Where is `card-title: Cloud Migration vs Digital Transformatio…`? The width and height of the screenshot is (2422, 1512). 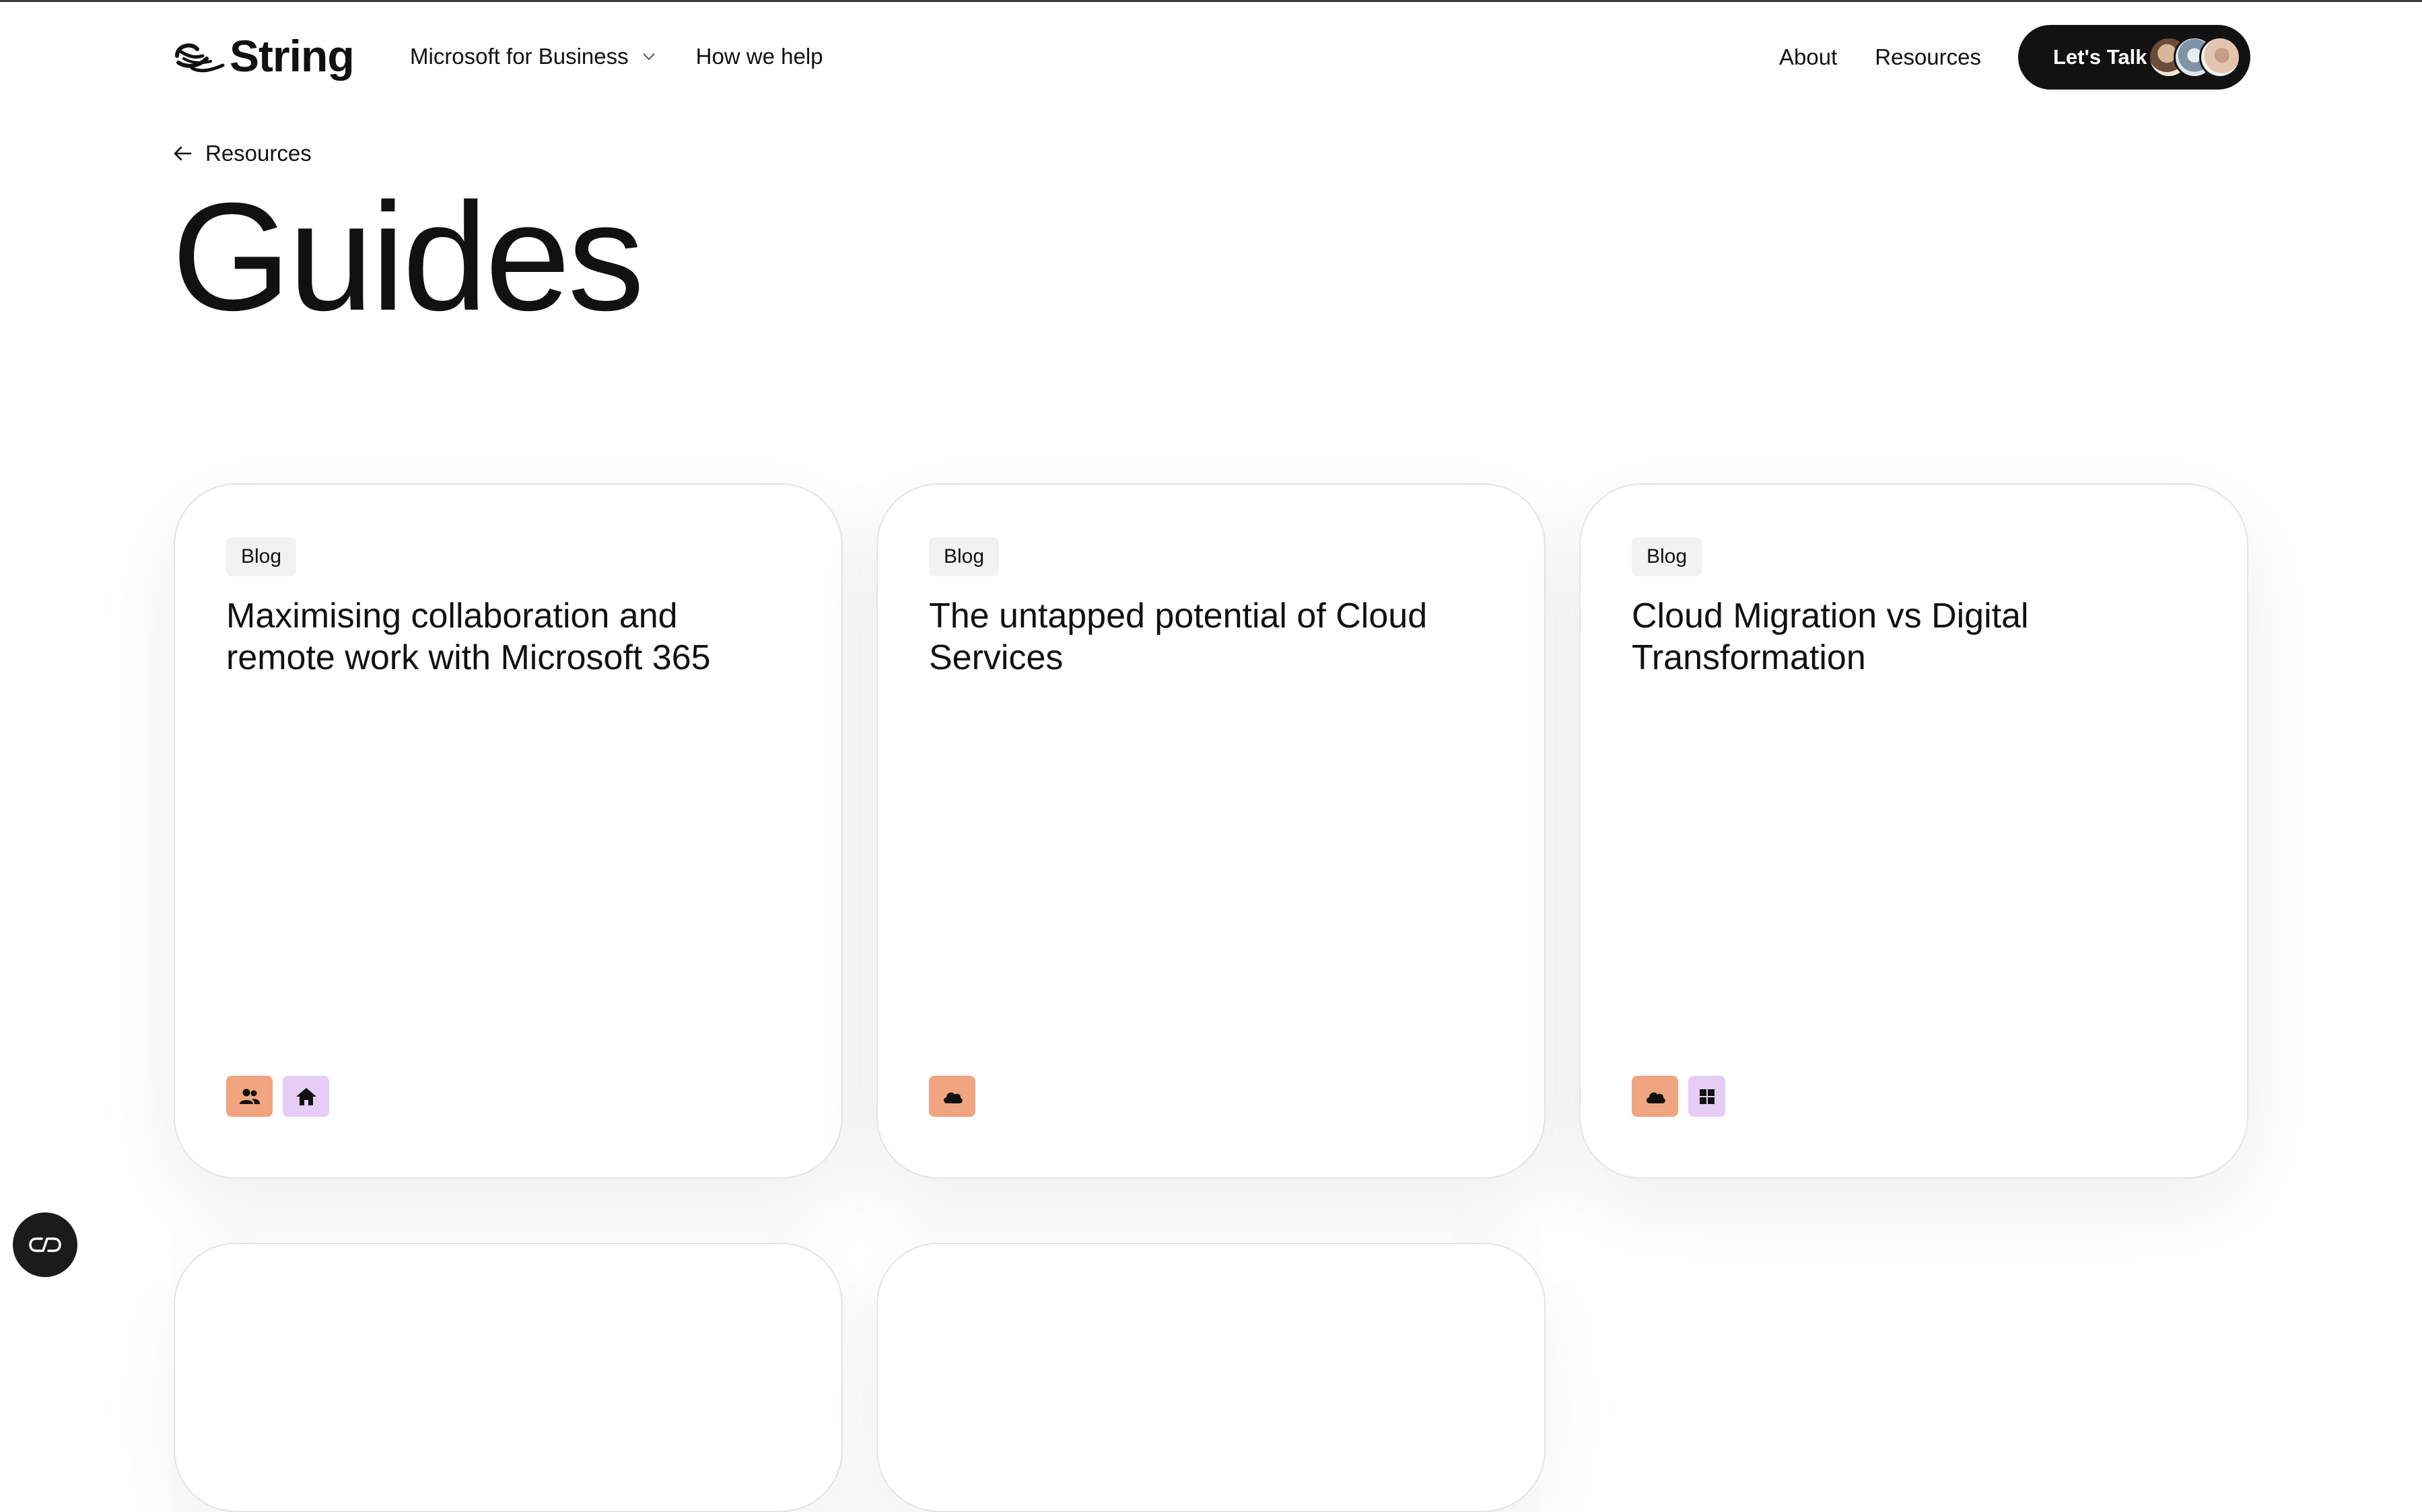 card-title: Cloud Migration vs Digital Transformatio… is located at coordinates (1831, 636).